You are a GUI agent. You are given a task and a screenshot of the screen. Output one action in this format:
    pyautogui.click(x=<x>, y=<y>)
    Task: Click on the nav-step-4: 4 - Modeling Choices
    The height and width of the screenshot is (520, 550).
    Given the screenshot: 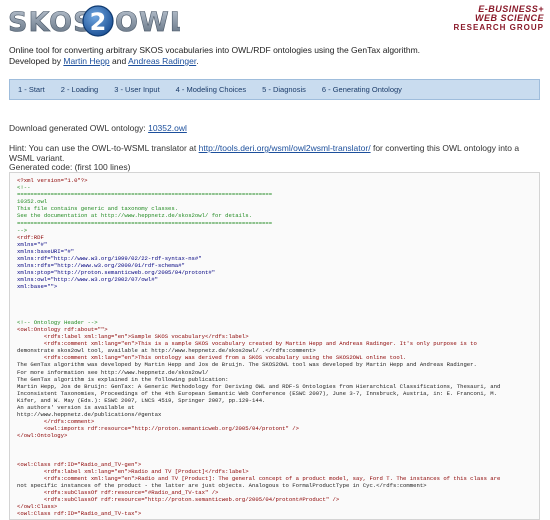 What is the action you would take?
    pyautogui.click(x=211, y=89)
    